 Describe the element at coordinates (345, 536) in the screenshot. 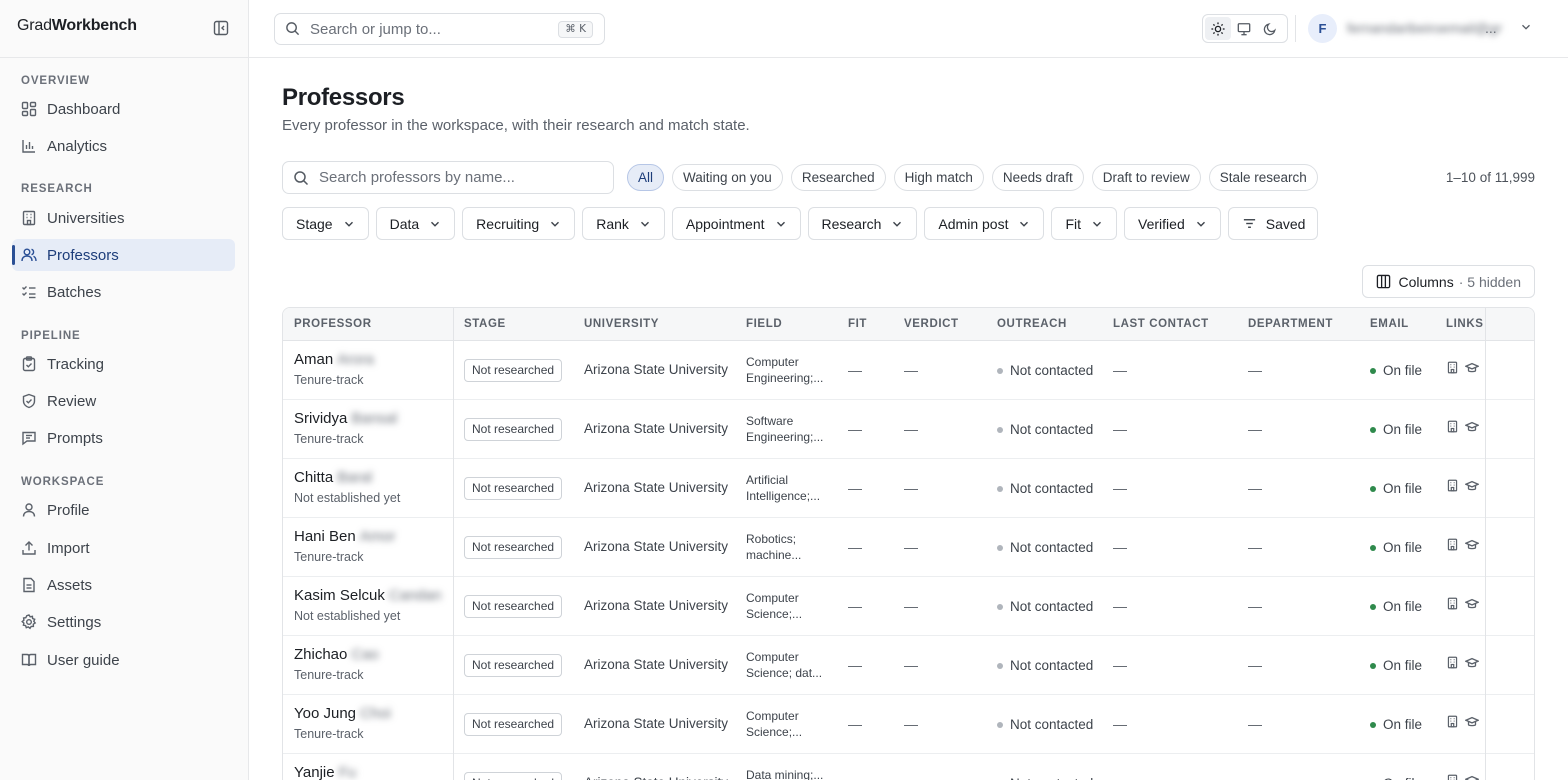

I see `professor-name: Hani Ben Amor` at that location.